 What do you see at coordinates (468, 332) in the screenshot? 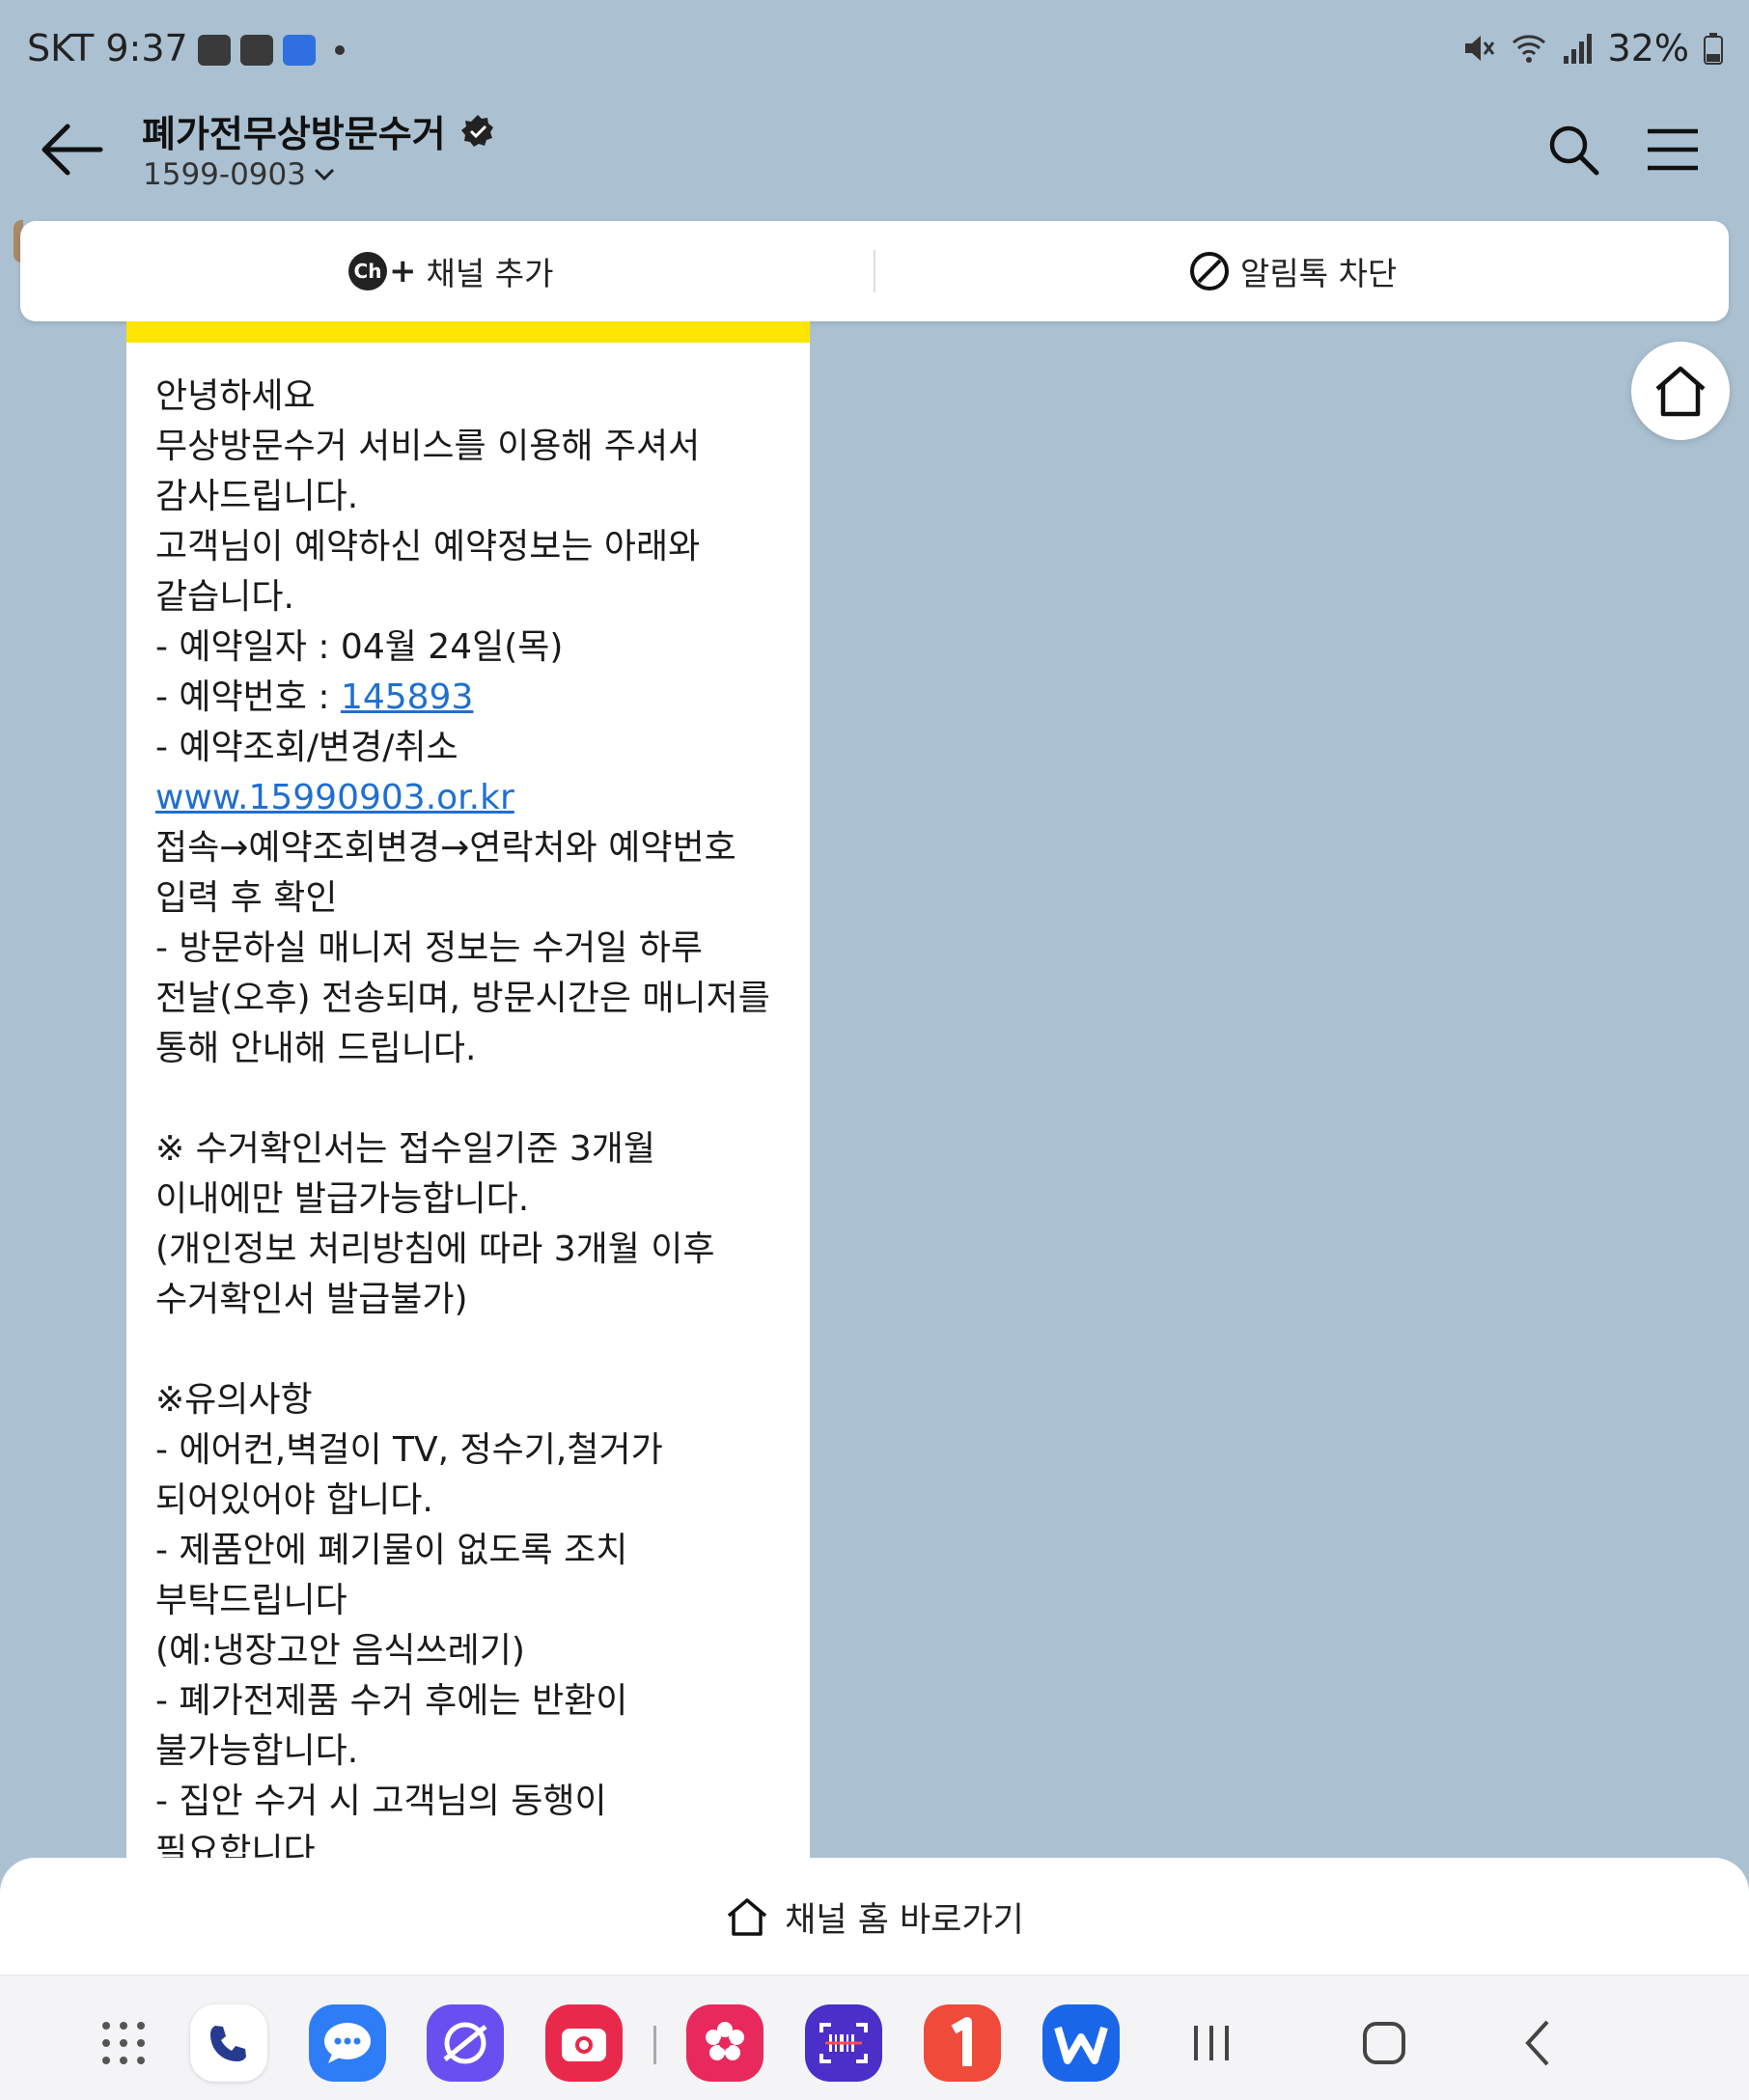
I see `alimtalk-header-band` at bounding box center [468, 332].